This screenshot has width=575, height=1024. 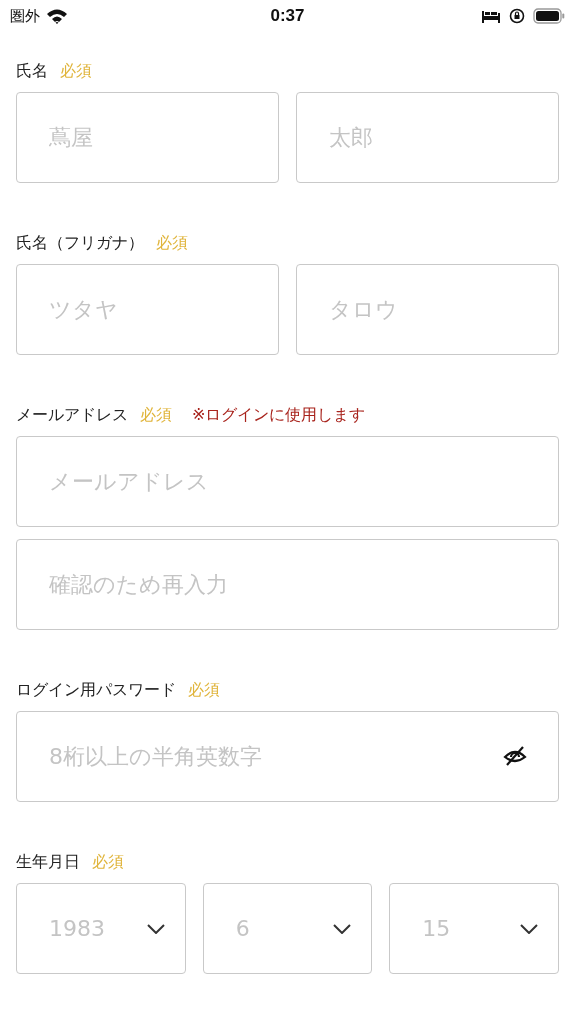 What do you see at coordinates (427, 309) in the screenshot?
I see `input-field: タロウ` at bounding box center [427, 309].